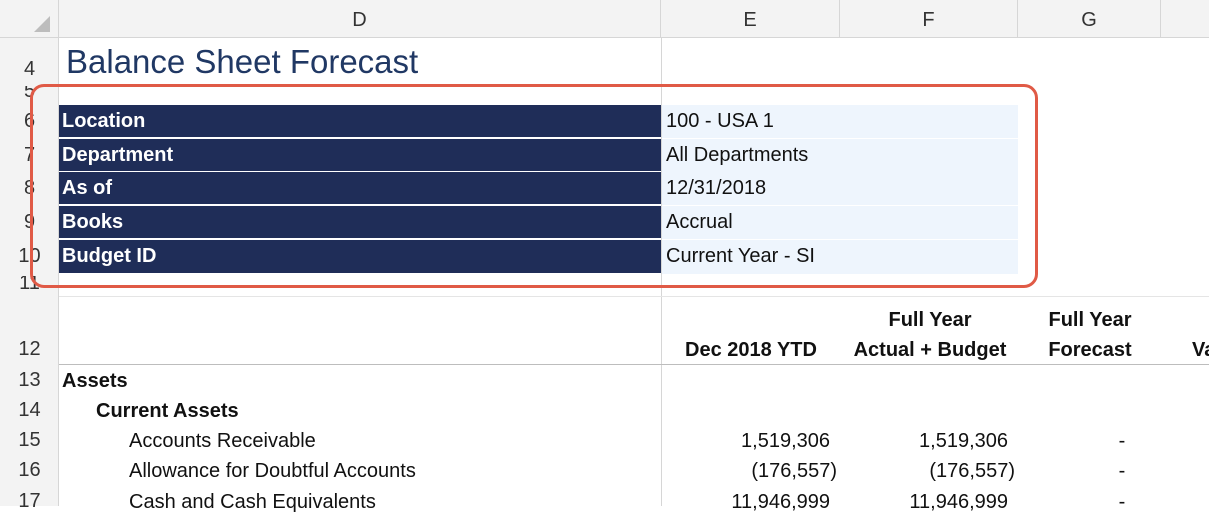 This screenshot has width=1209, height=517. Describe the element at coordinates (924, 441) in the screenshot. I see `account-value-full-year: 1,519,306` at that location.